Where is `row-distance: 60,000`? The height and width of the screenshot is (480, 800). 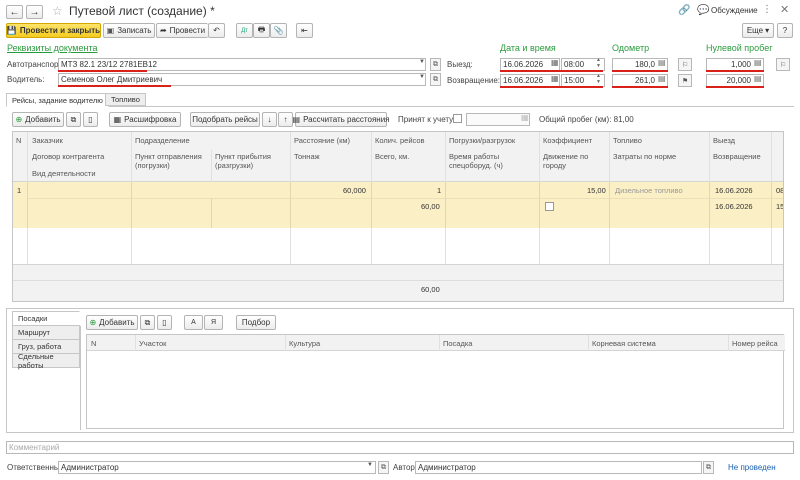 row-distance: 60,000 is located at coordinates (354, 190).